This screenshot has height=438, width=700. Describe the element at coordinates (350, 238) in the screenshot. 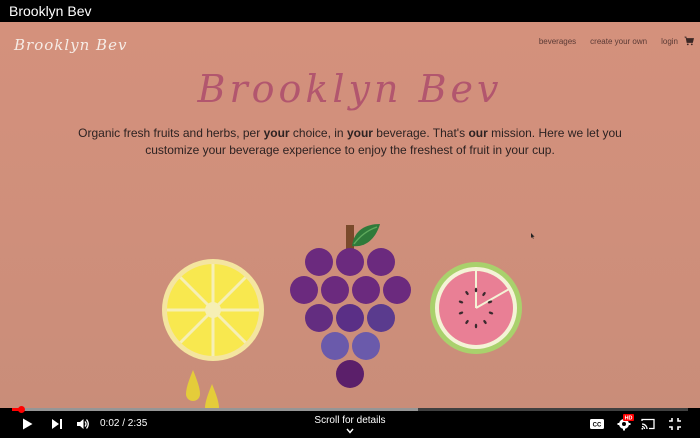

I see `grape-stem` at that location.